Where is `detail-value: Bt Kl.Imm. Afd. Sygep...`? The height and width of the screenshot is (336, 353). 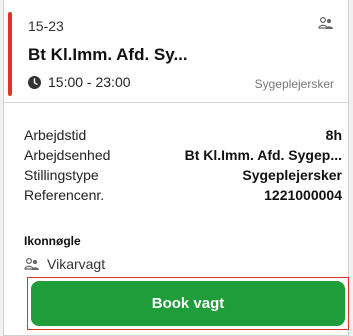 detail-value: Bt Kl.Imm. Afd. Sygep... is located at coordinates (263, 155).